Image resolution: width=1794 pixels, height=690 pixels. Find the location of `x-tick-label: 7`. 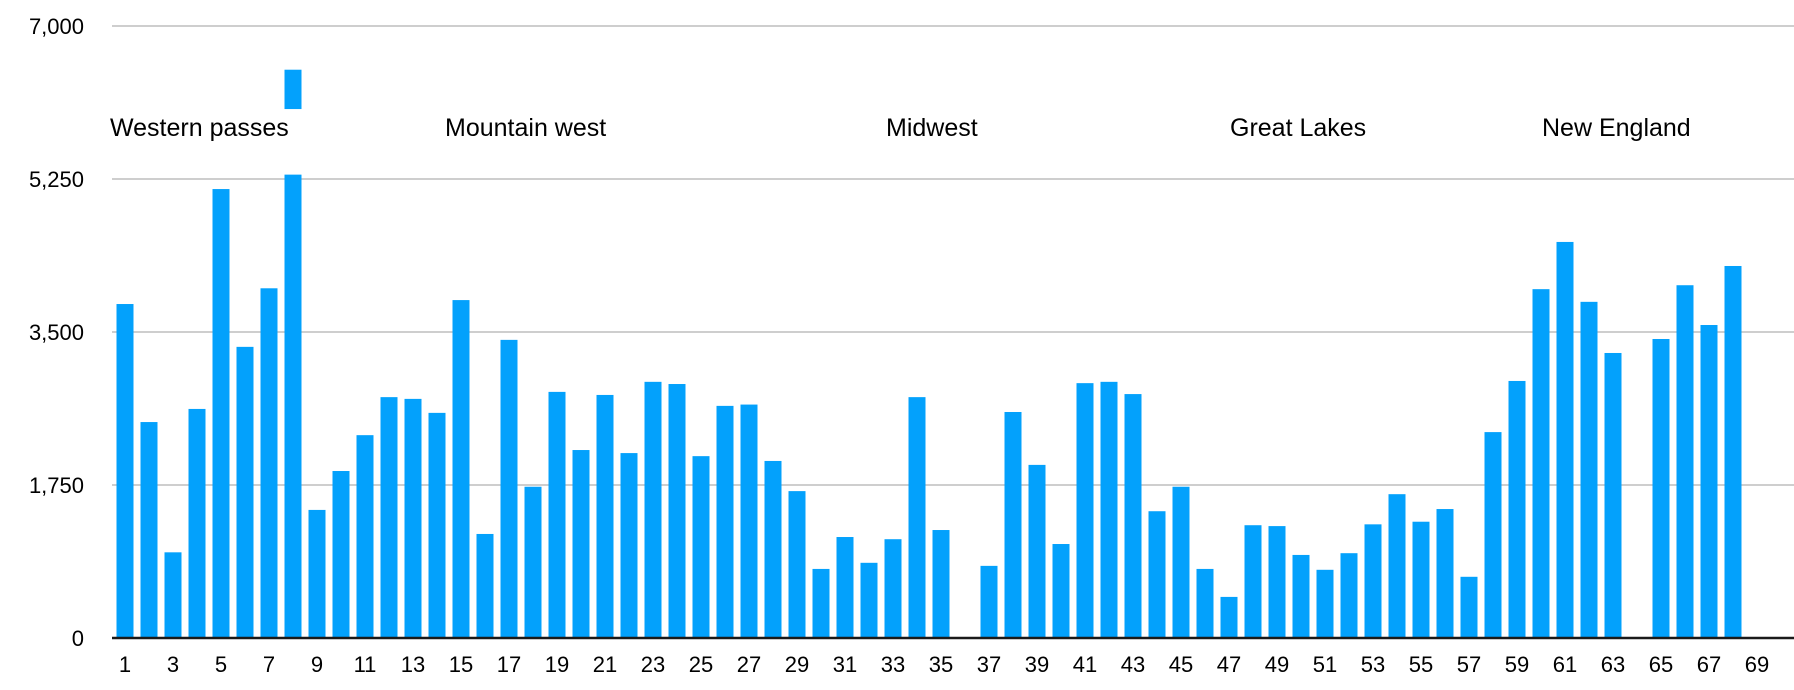

x-tick-label: 7 is located at coordinates (269, 664).